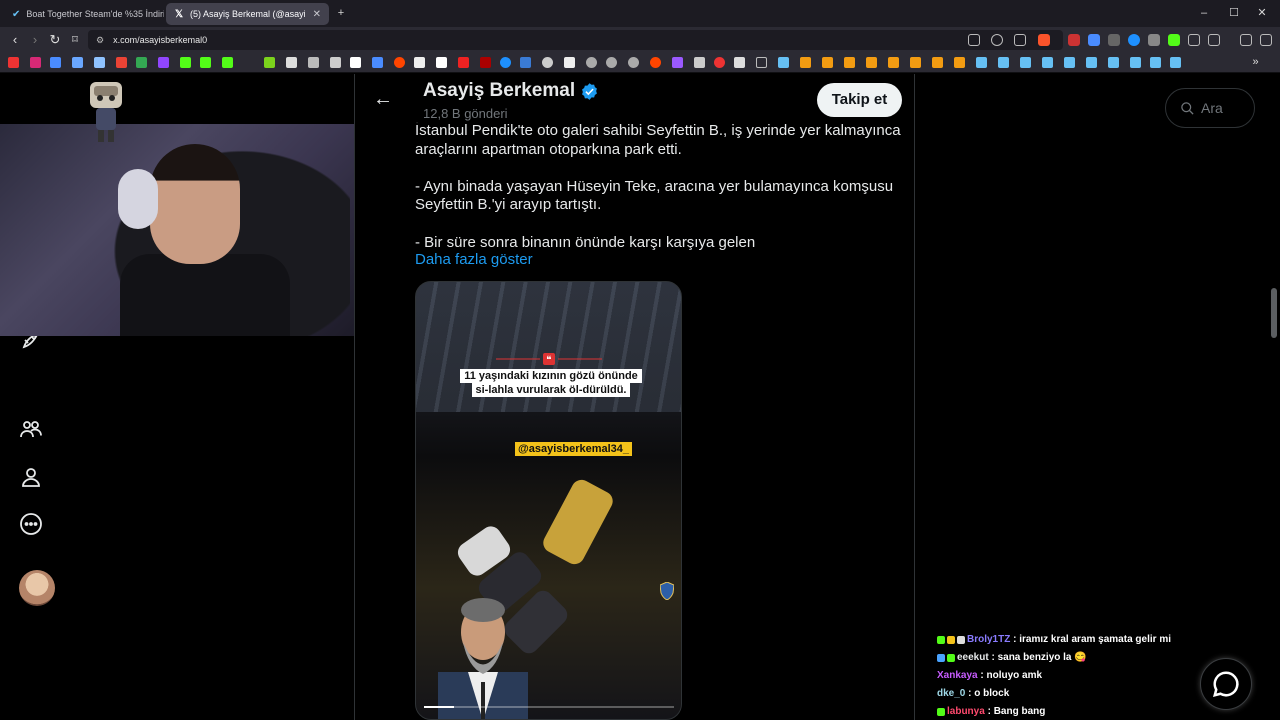 This screenshot has height=720, width=1280. I want to click on nav-profile-icon, so click(31, 477).